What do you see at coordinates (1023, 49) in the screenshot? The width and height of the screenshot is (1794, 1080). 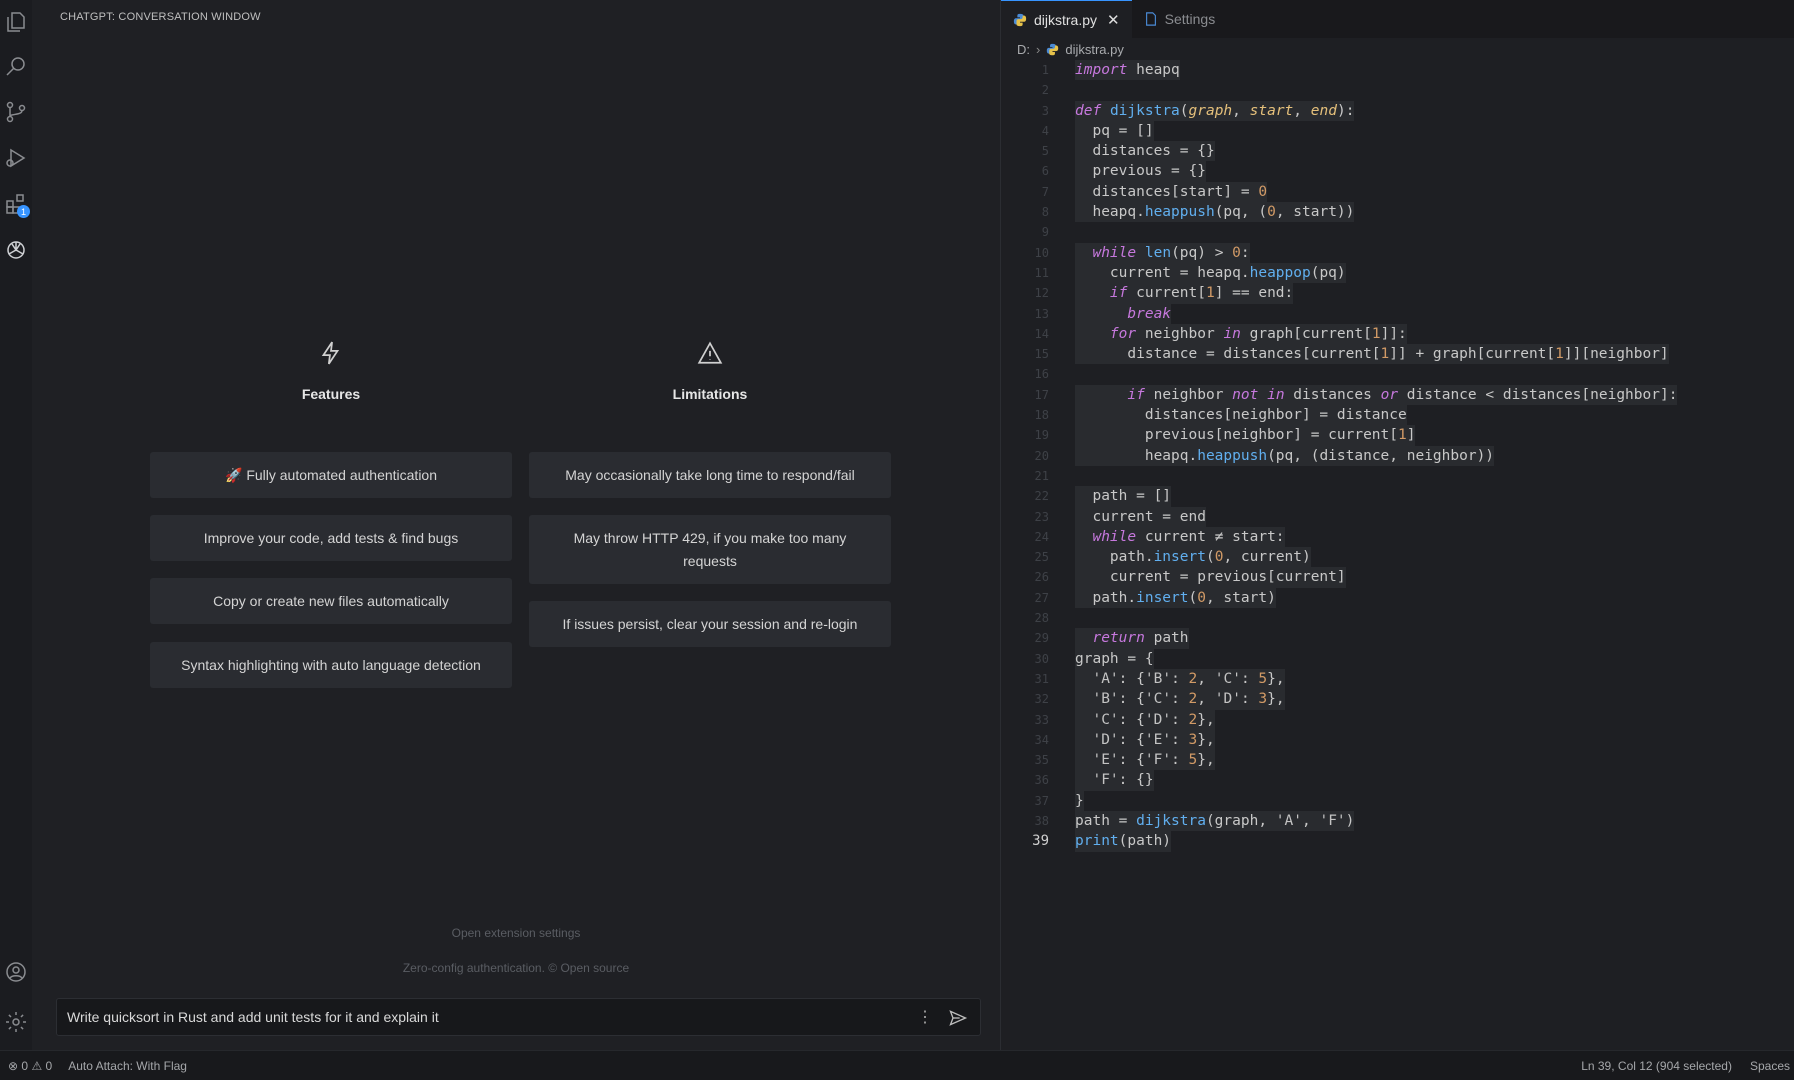 I see `breadcrumb-drive: D:` at bounding box center [1023, 49].